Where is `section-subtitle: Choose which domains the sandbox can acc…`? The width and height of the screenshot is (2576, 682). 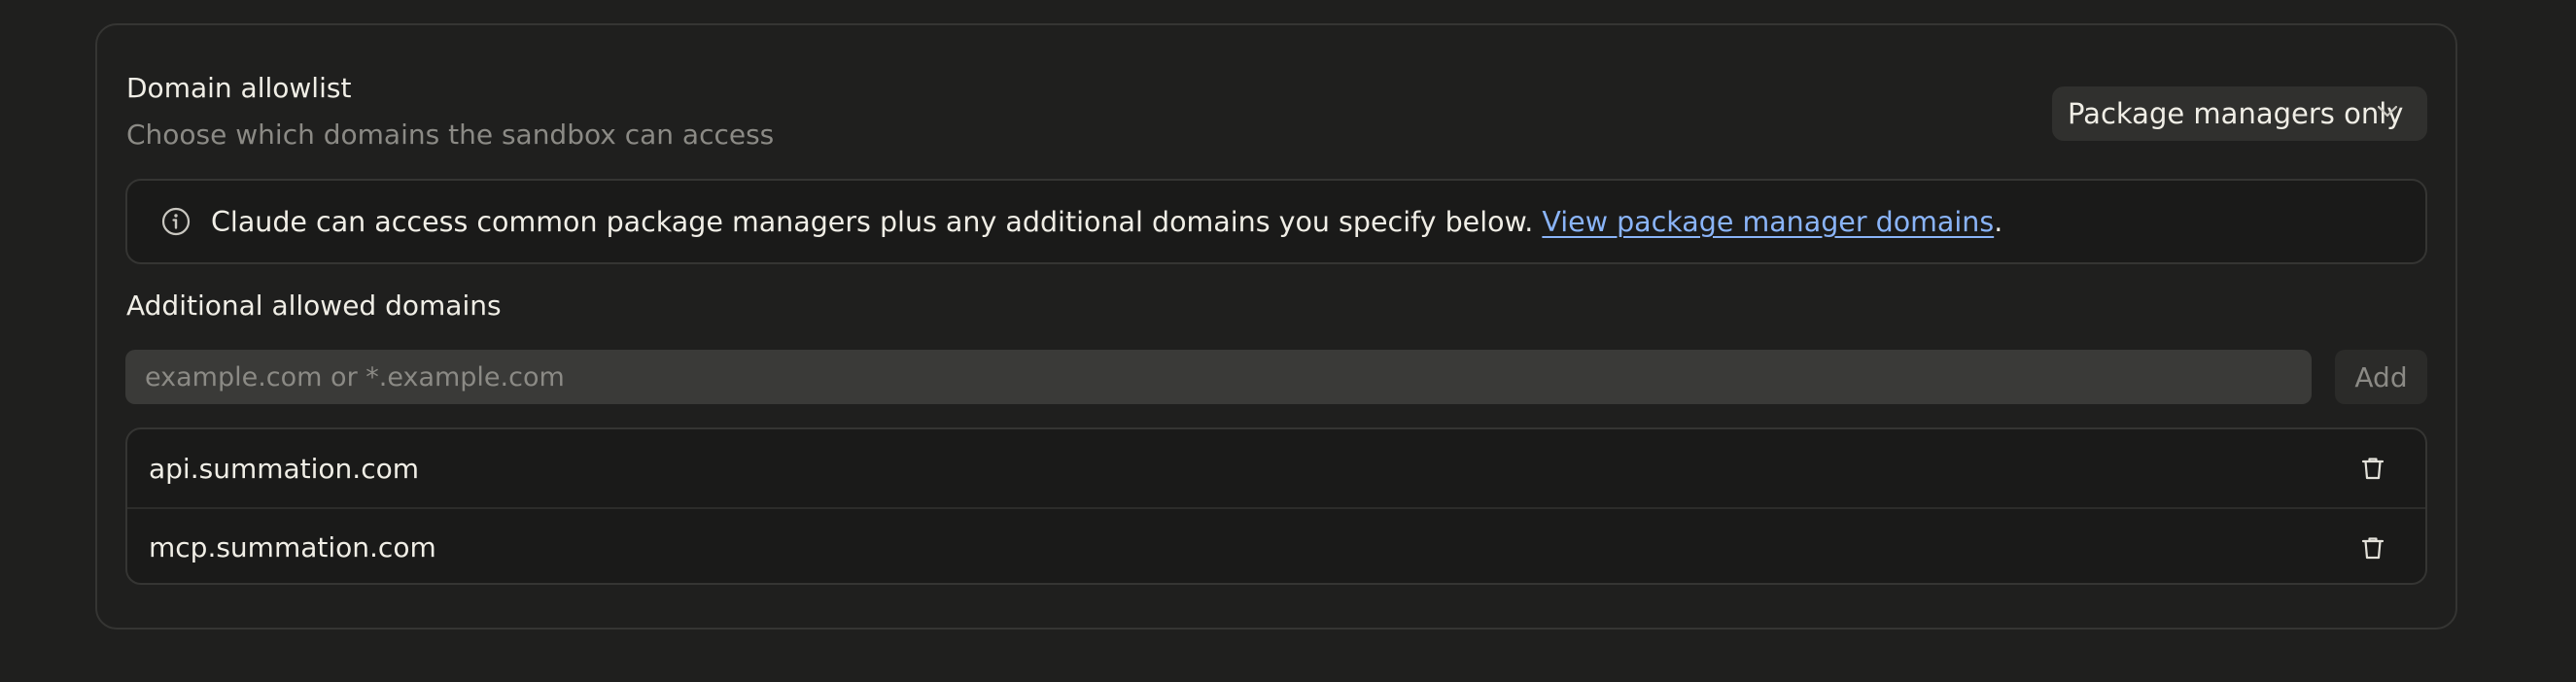
section-subtitle: Choose which domains the sandbox can acc… is located at coordinates (450, 135).